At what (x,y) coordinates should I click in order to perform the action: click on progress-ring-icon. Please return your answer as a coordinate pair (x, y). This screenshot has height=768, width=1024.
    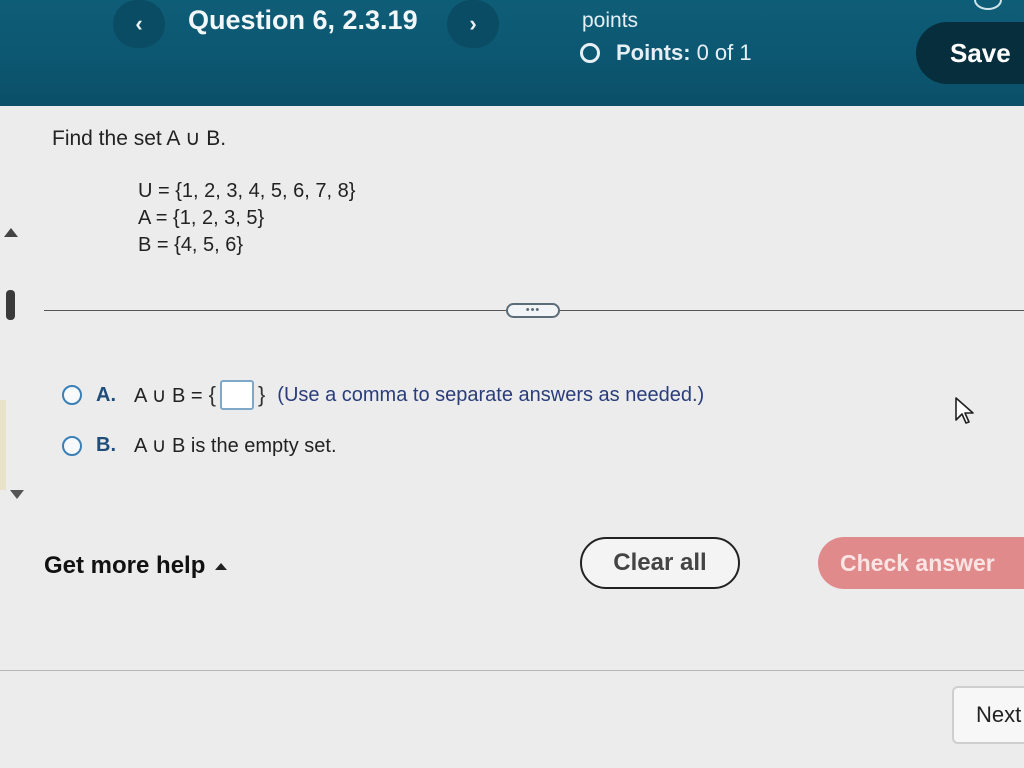
    Looking at the image, I should click on (590, 53).